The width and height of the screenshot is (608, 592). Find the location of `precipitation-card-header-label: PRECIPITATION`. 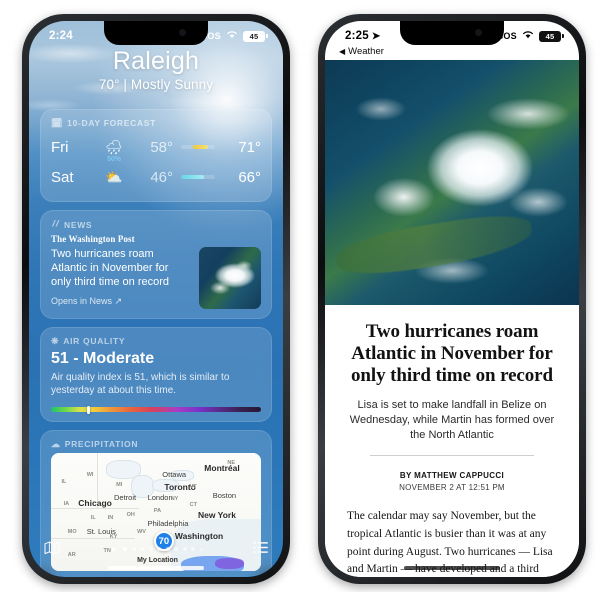

precipitation-card-header-label: PRECIPITATION is located at coordinates (101, 444).